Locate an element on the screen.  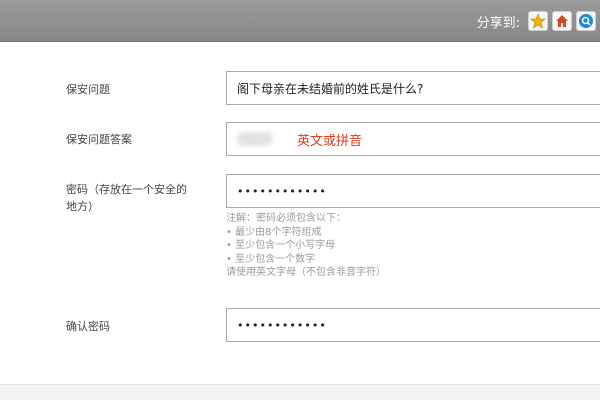
security-question-label: 保安问题 is located at coordinates (88, 89).